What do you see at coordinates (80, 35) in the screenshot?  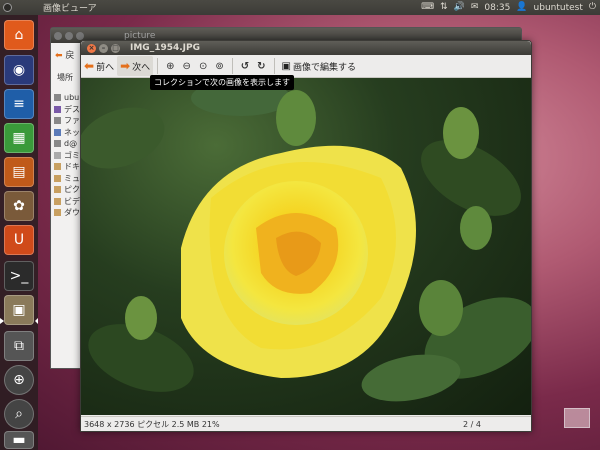 I see `fm-maximize-icon` at bounding box center [80, 35].